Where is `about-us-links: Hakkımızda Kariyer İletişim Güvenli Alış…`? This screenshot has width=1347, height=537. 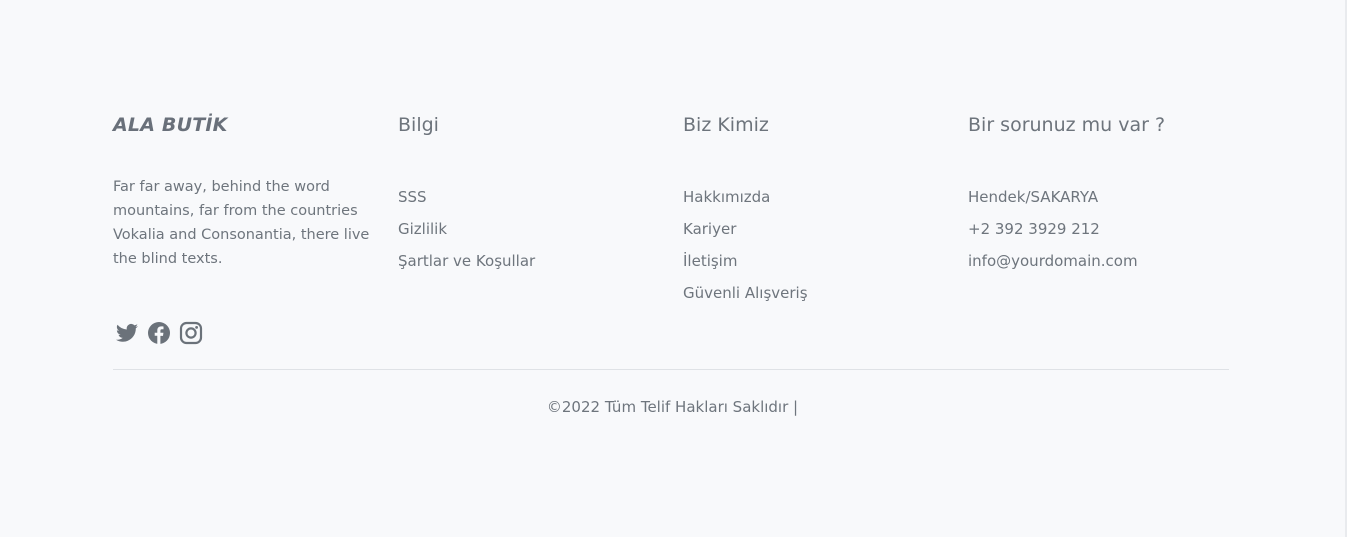
about-us-links: Hakkımızda Kariyer İletişim Güvenli Alış… is located at coordinates (745, 245).